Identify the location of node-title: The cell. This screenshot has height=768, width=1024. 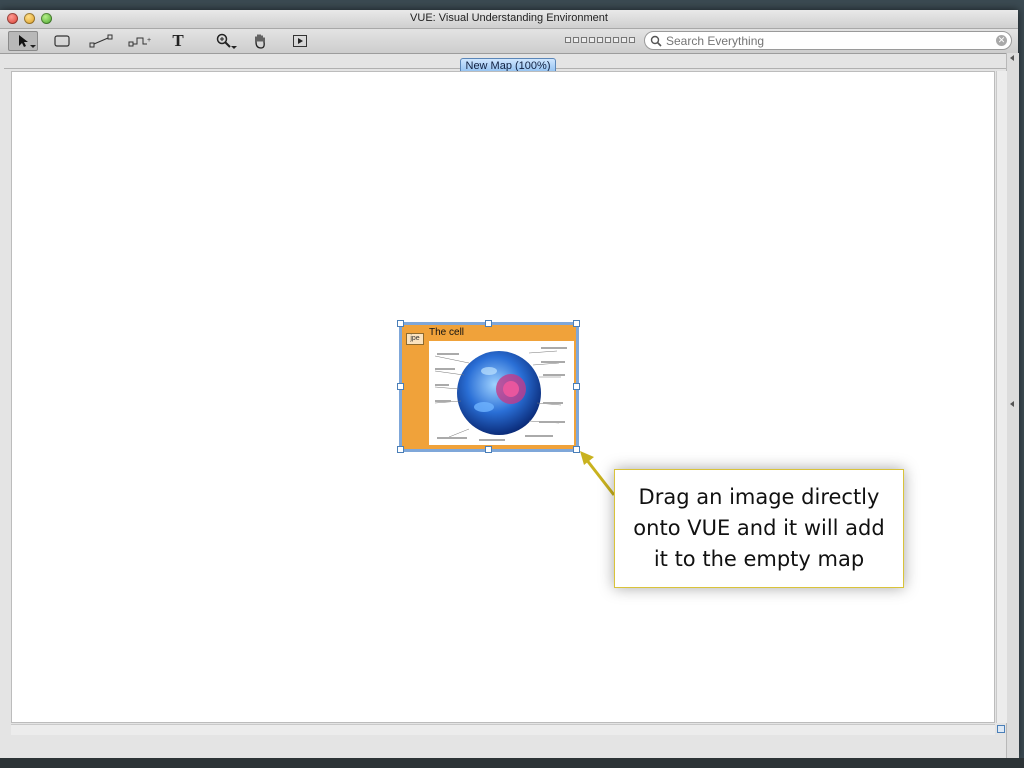
(447, 332).